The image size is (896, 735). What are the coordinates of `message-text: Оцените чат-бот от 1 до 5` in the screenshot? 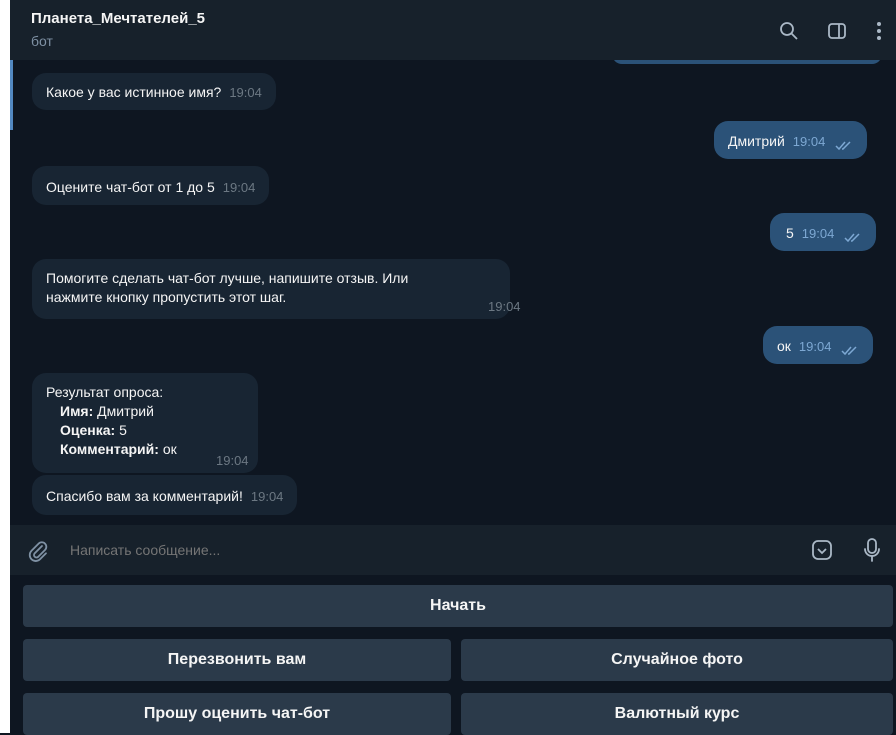 It's located at (130, 187).